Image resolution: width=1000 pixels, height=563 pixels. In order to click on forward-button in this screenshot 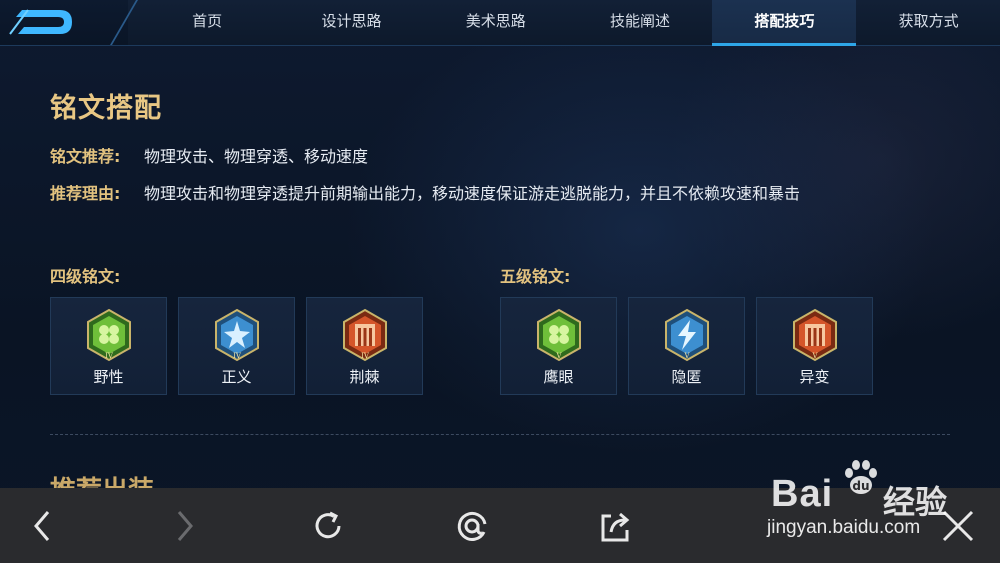, I will do `click(185, 525)`.